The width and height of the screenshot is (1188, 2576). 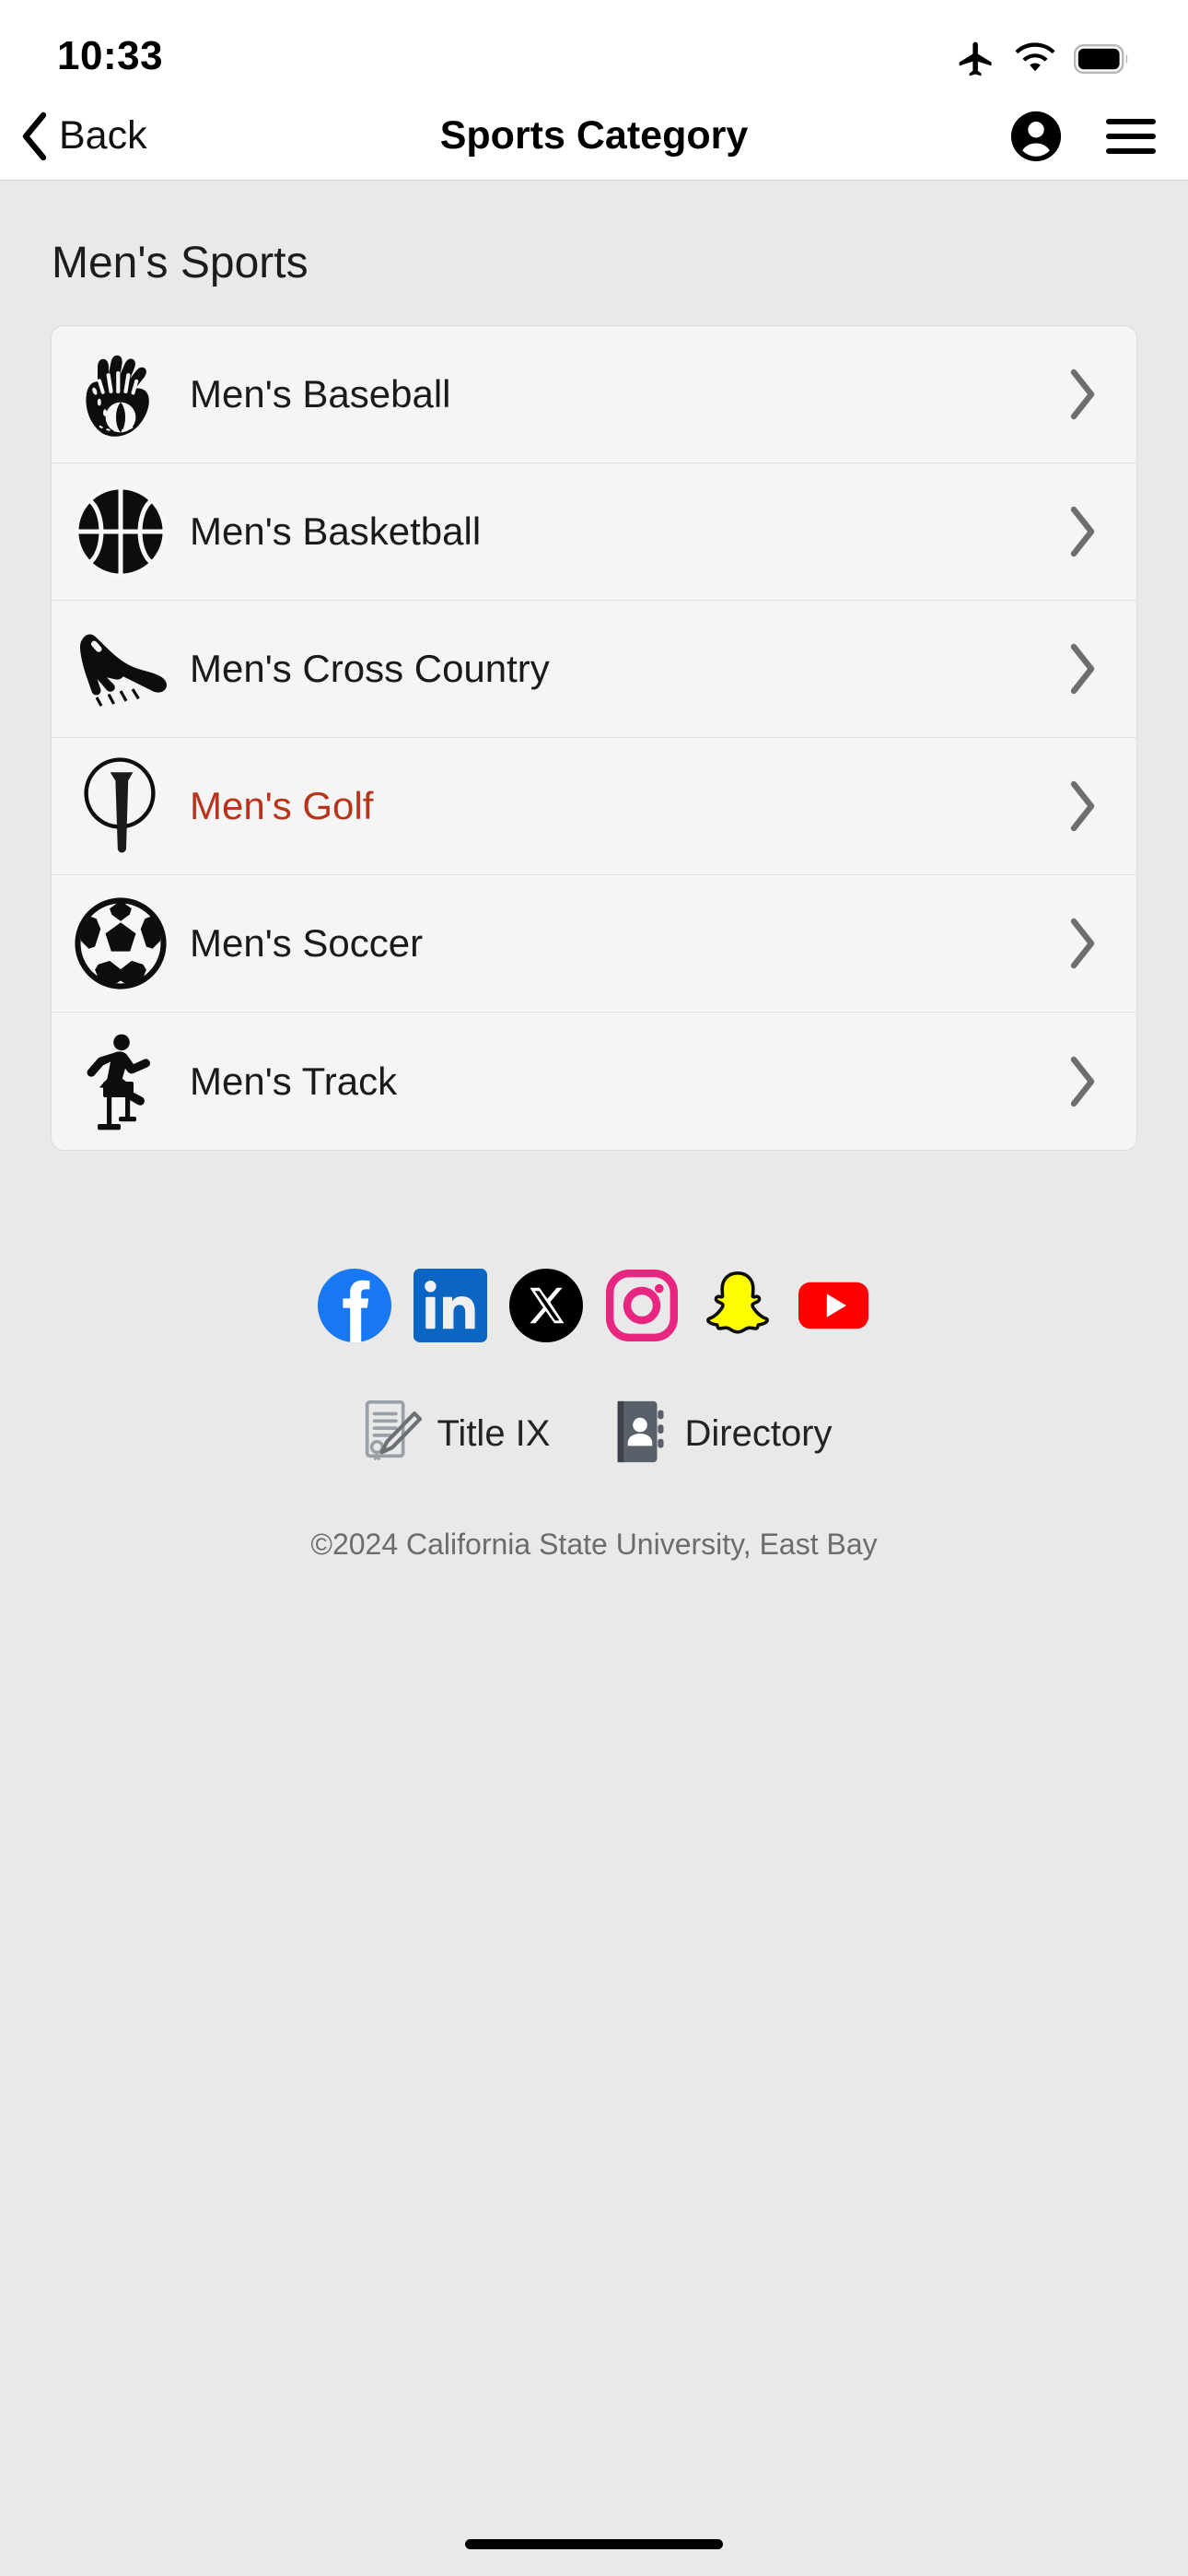 I want to click on directory-link: Directory, so click(x=718, y=1434).